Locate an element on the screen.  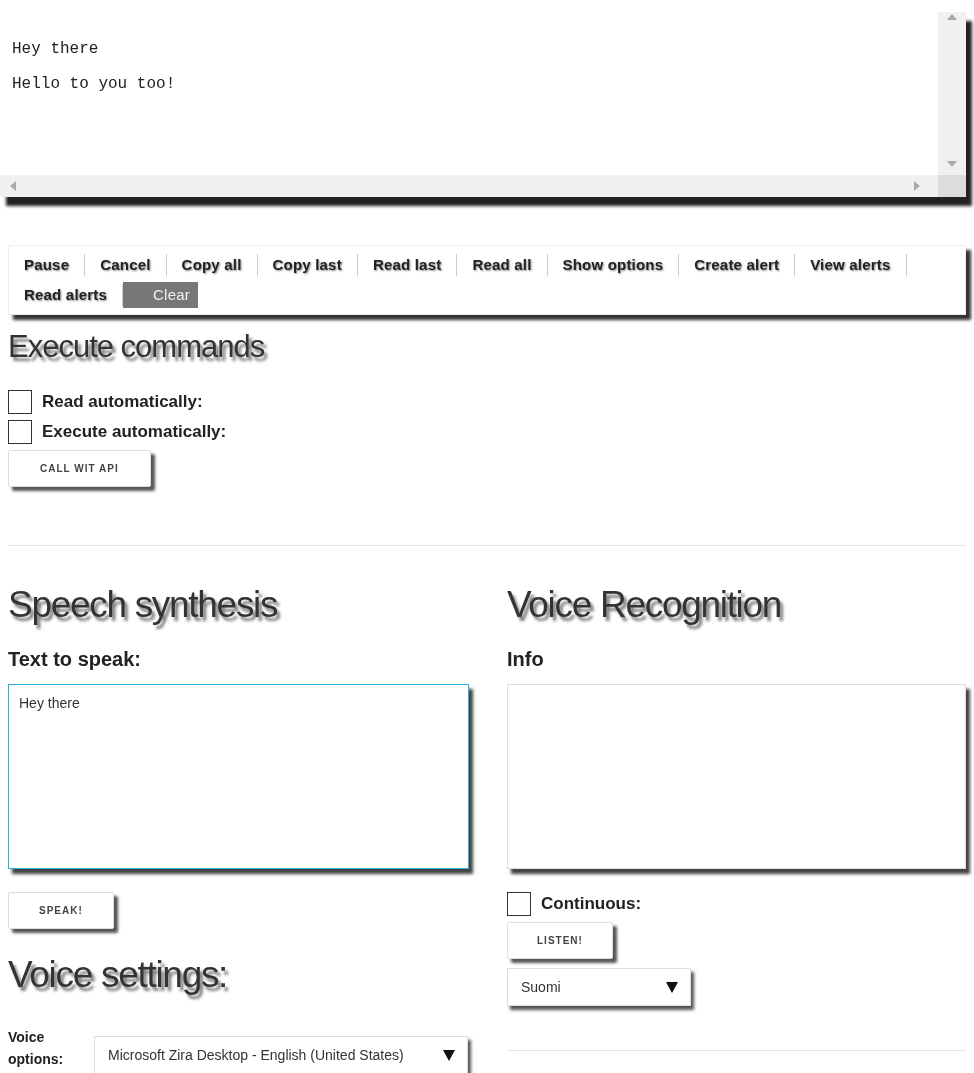
toolbar-button: Show options is located at coordinates (613, 265).